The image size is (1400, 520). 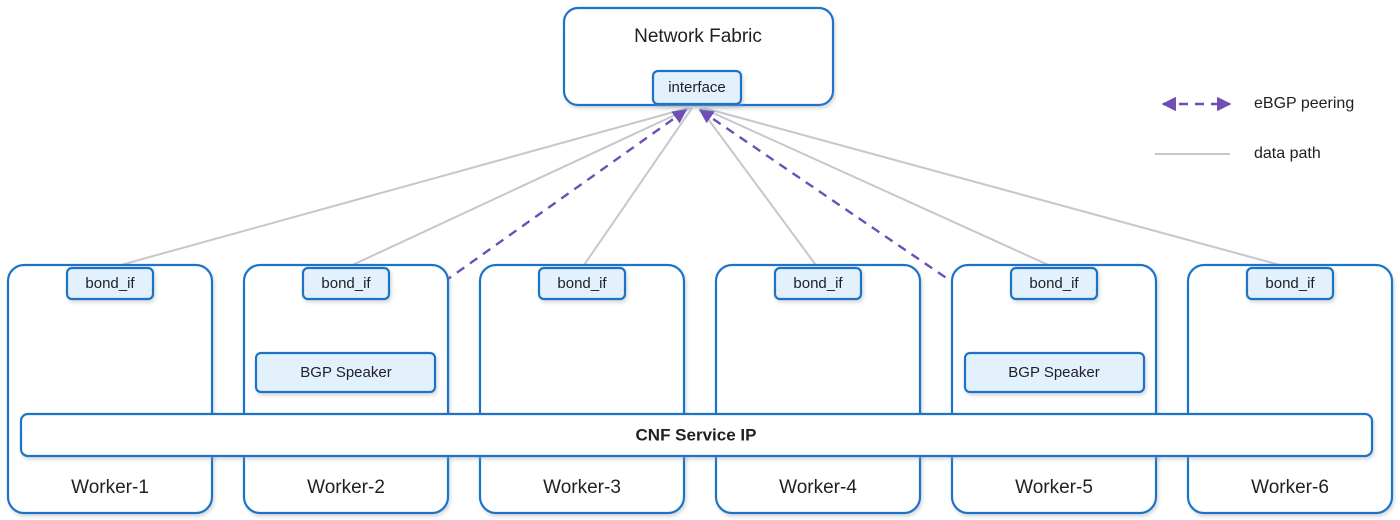 I want to click on bond-if-label-3: bond_if, so click(x=582, y=283).